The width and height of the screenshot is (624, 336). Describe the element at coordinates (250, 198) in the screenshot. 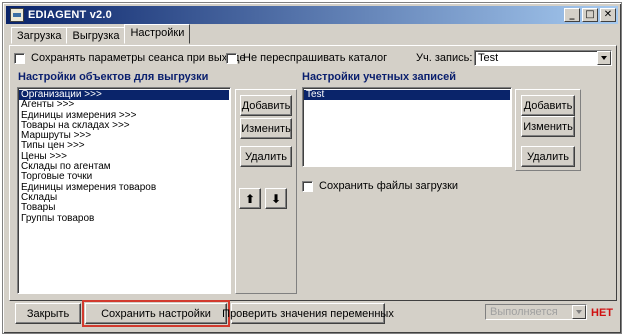

I see `move-up-icon: ⬆` at that location.